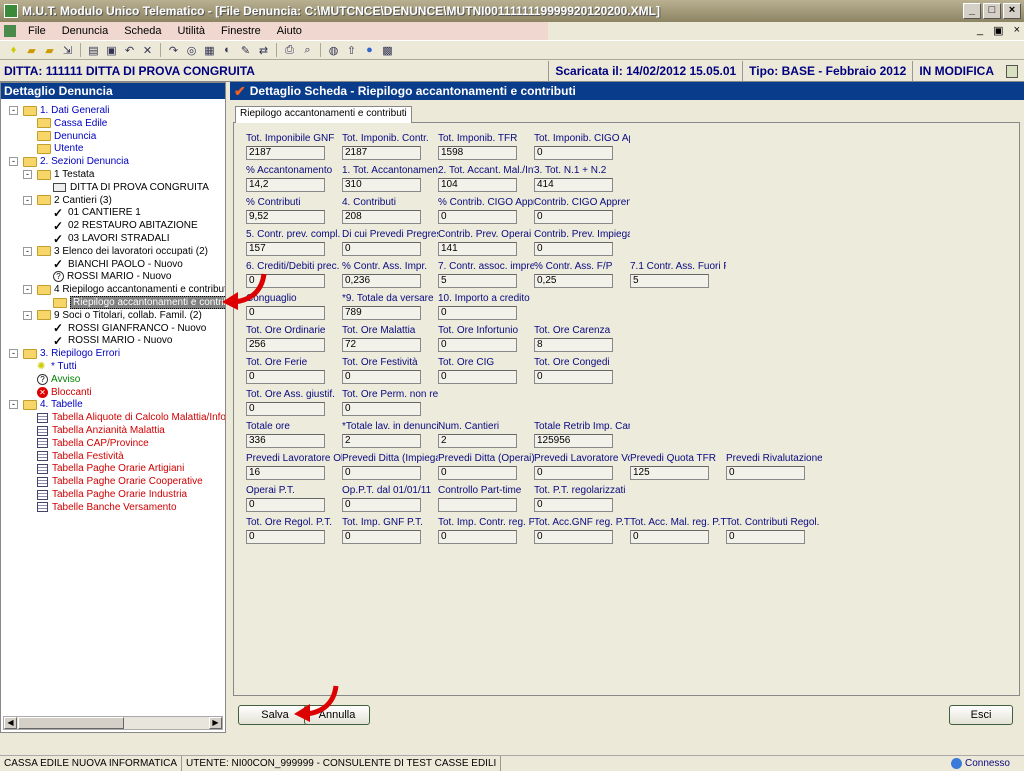 The height and width of the screenshot is (771, 1024). Describe the element at coordinates (981, 715) in the screenshot. I see `exit-button: Esci` at that location.